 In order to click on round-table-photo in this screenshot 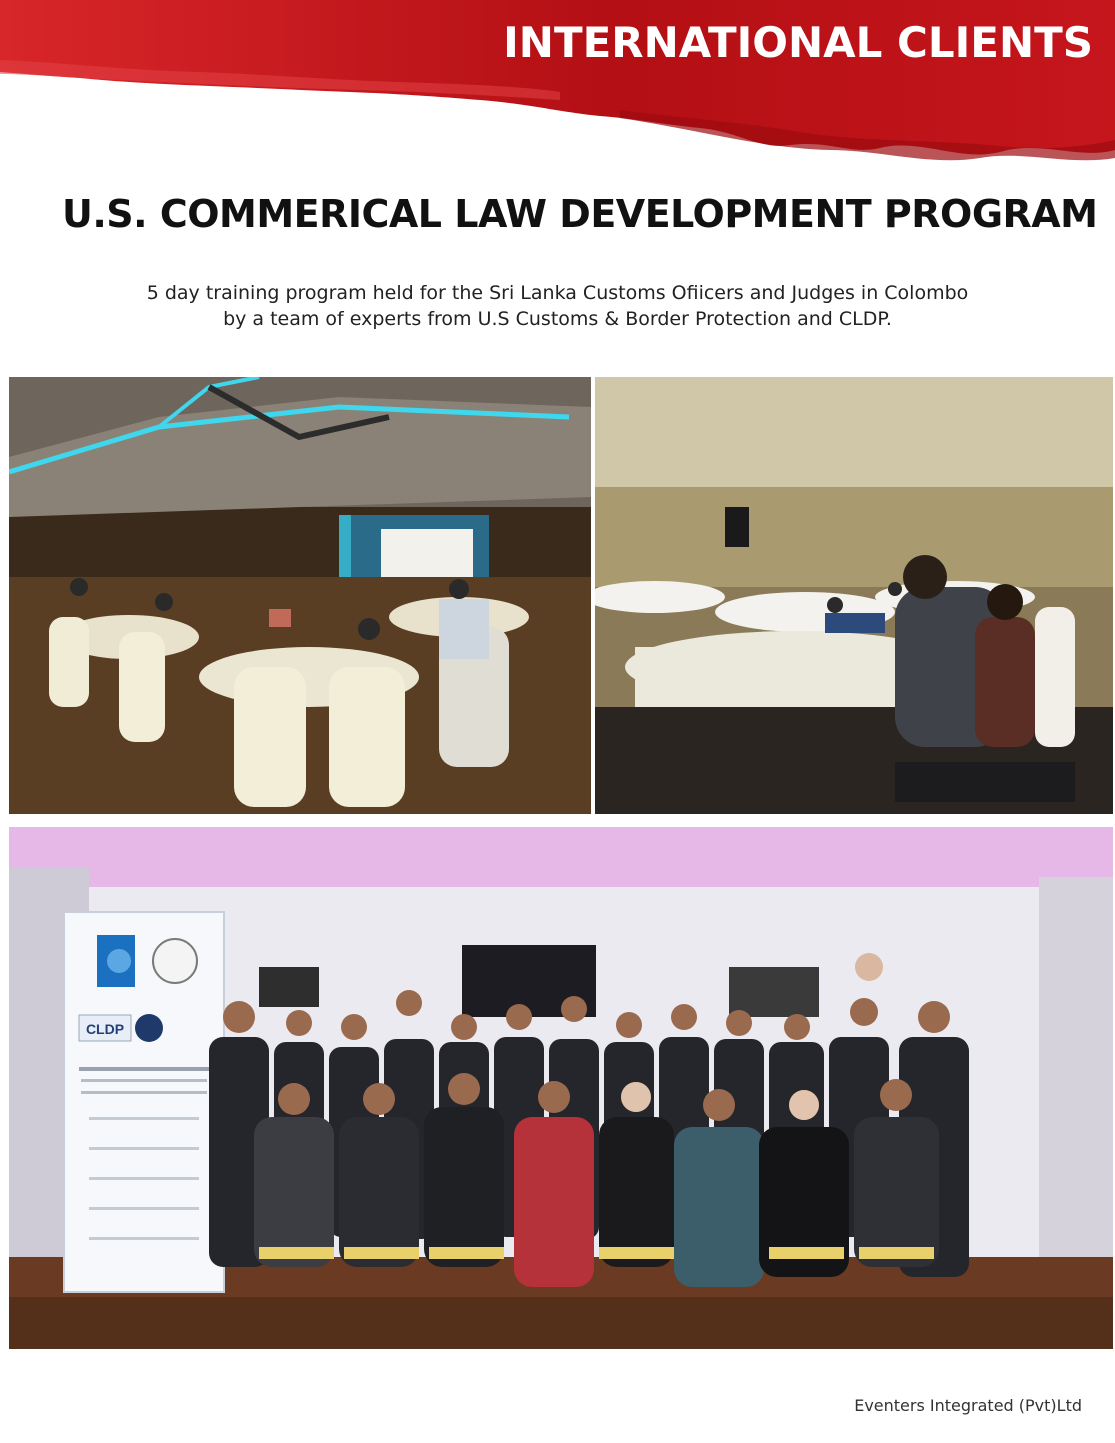, I will do `click(854, 595)`.